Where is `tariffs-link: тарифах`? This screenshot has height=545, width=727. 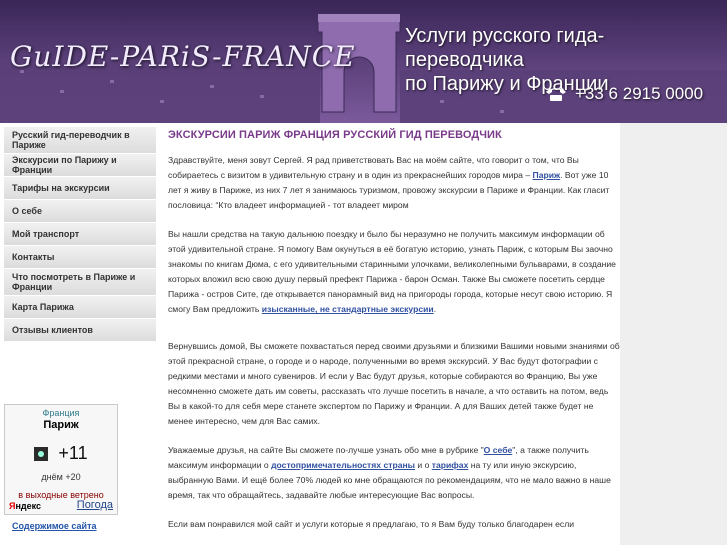 tariffs-link: тарифах is located at coordinates (450, 465).